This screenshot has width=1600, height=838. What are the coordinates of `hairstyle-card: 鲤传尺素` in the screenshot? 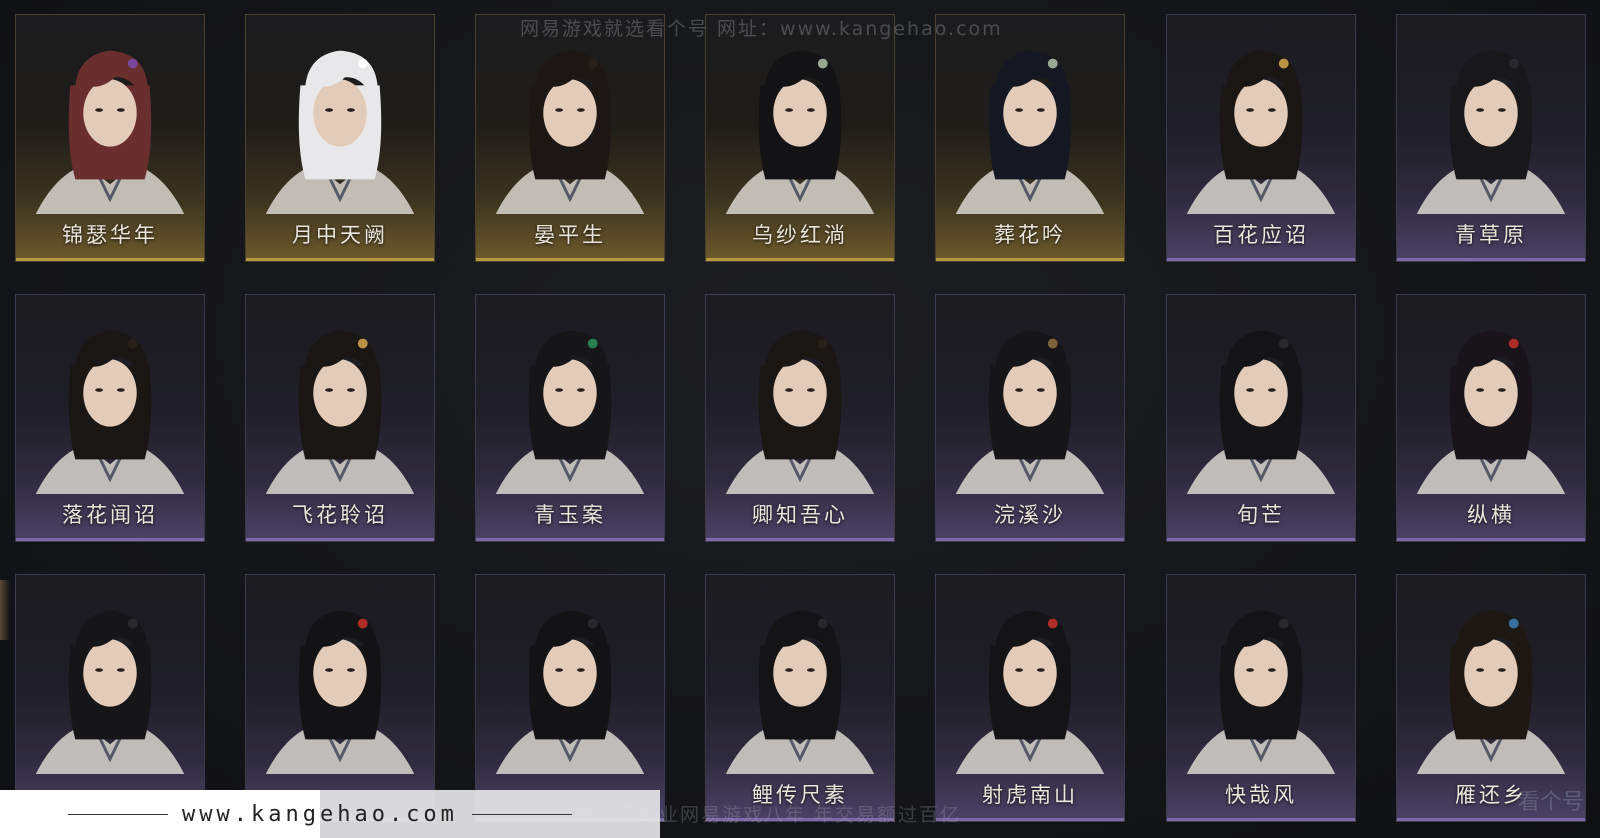 It's located at (800, 698).